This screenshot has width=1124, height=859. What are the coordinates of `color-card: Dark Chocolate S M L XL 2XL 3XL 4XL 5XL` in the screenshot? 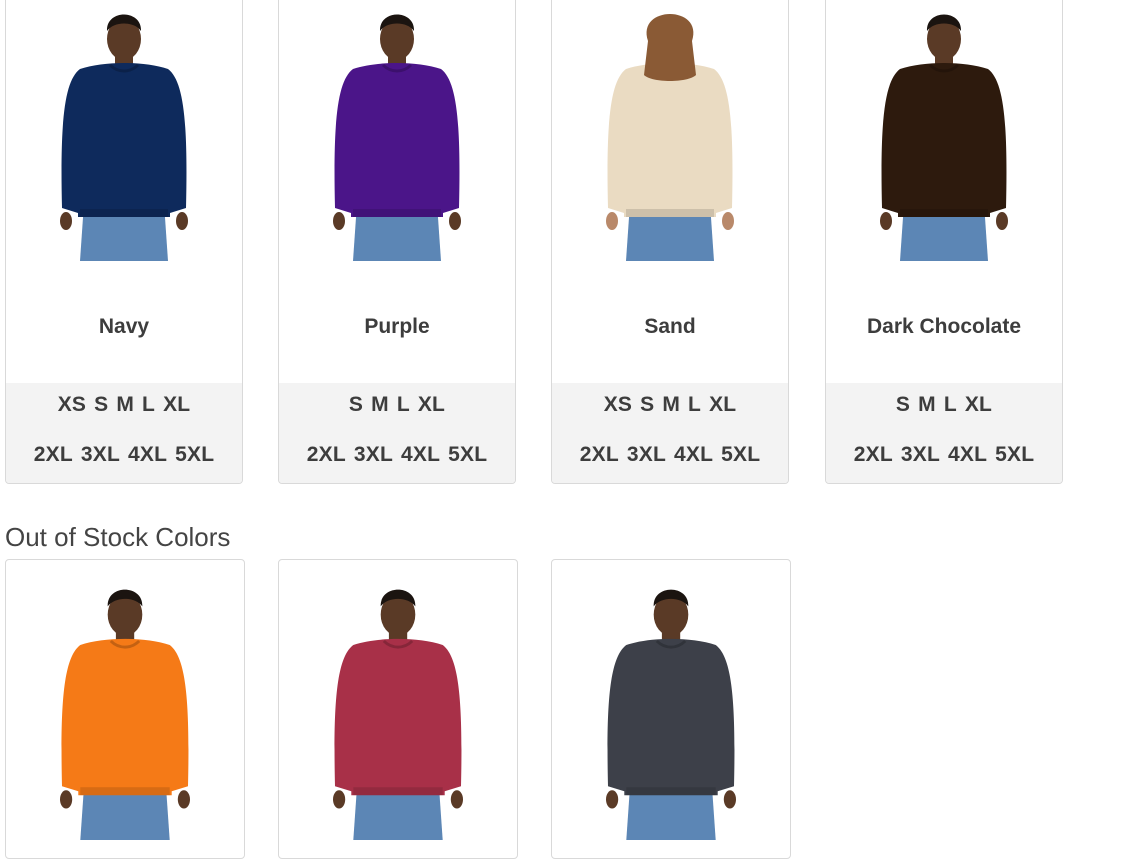 It's located at (944, 242).